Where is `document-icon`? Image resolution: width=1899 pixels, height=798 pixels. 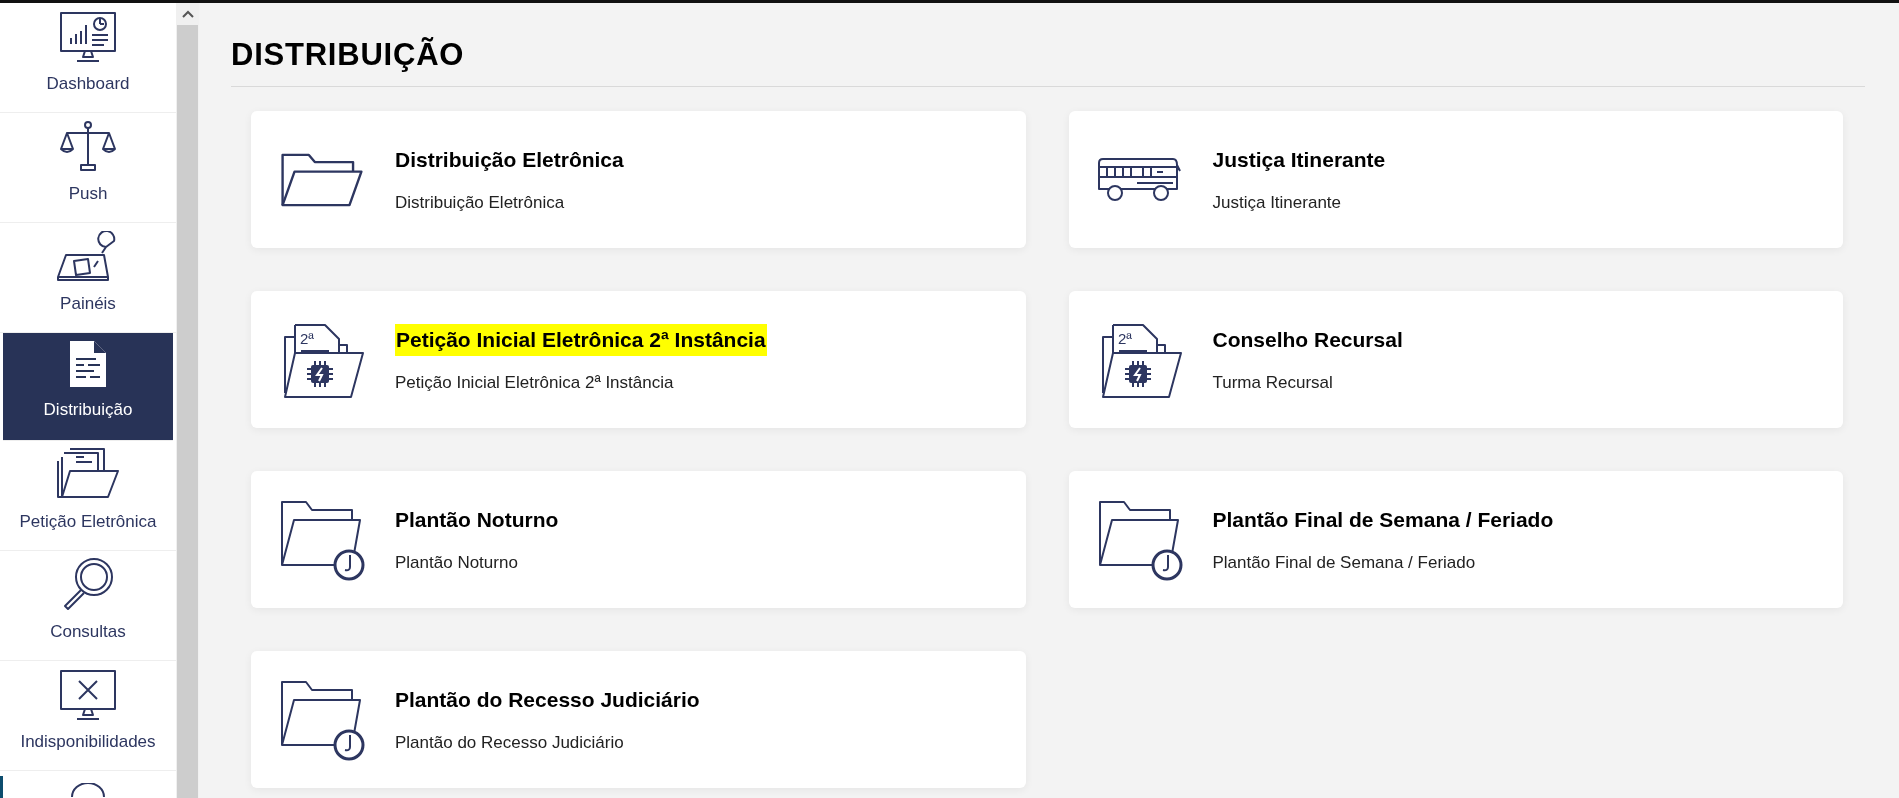
document-icon is located at coordinates (88, 363).